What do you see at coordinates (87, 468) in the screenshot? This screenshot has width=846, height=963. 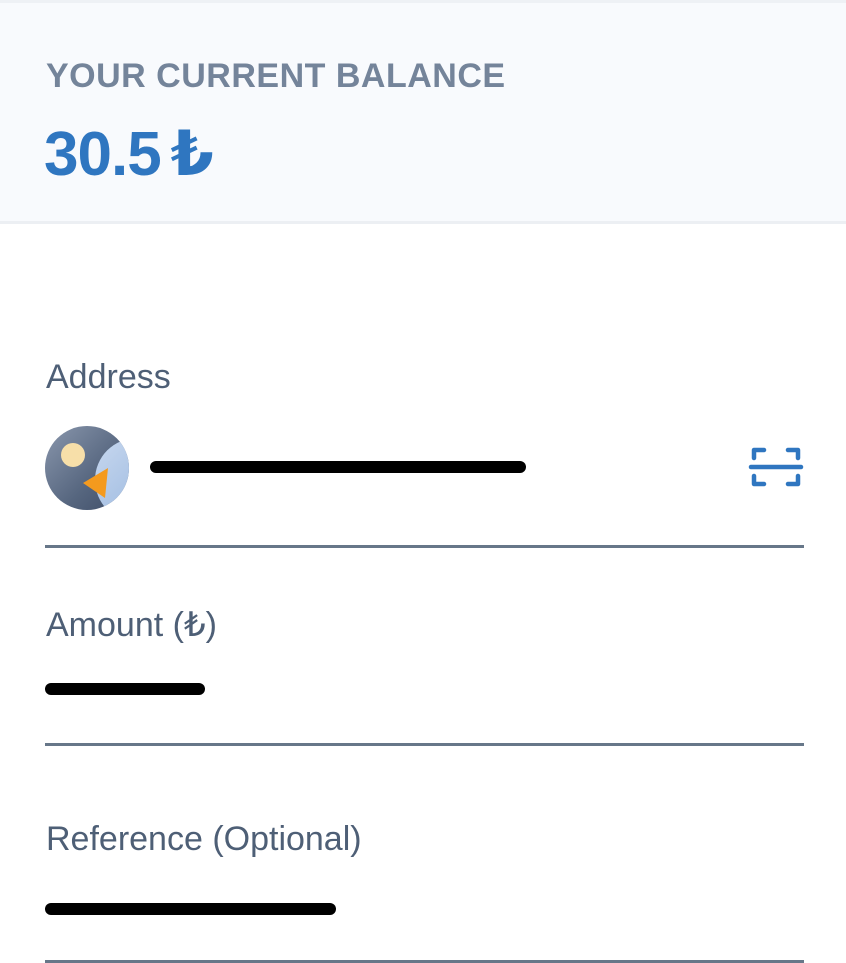 I see `contact-avatar-icon` at bounding box center [87, 468].